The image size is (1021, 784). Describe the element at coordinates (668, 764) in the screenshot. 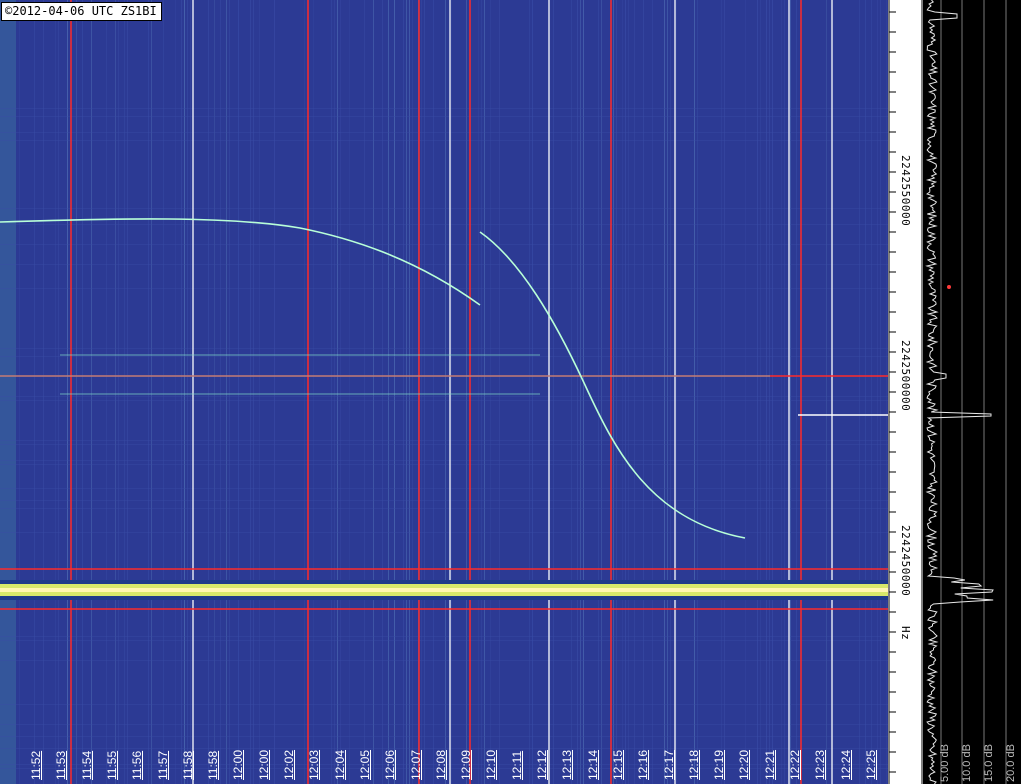

I see `time-tick-label: 12:17` at that location.